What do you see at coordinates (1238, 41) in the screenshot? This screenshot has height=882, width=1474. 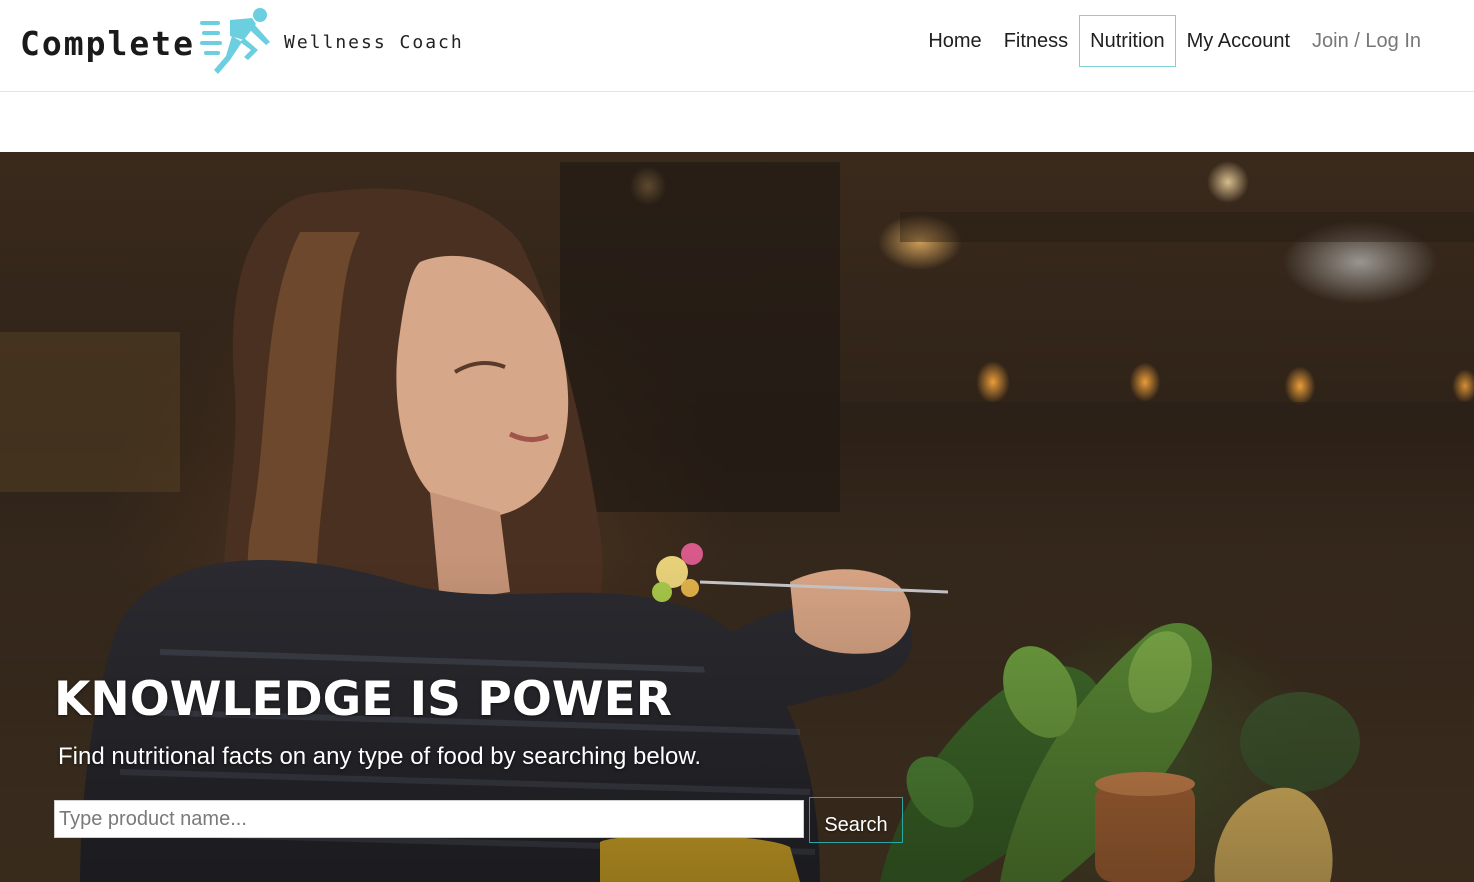 I see `nav-my-account: My Account` at bounding box center [1238, 41].